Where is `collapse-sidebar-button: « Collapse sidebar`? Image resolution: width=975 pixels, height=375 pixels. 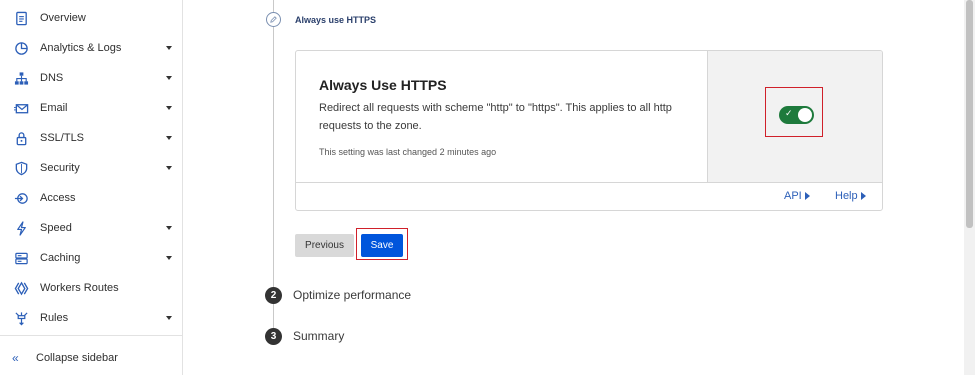 collapse-sidebar-button: « Collapse sidebar is located at coordinates (91, 358).